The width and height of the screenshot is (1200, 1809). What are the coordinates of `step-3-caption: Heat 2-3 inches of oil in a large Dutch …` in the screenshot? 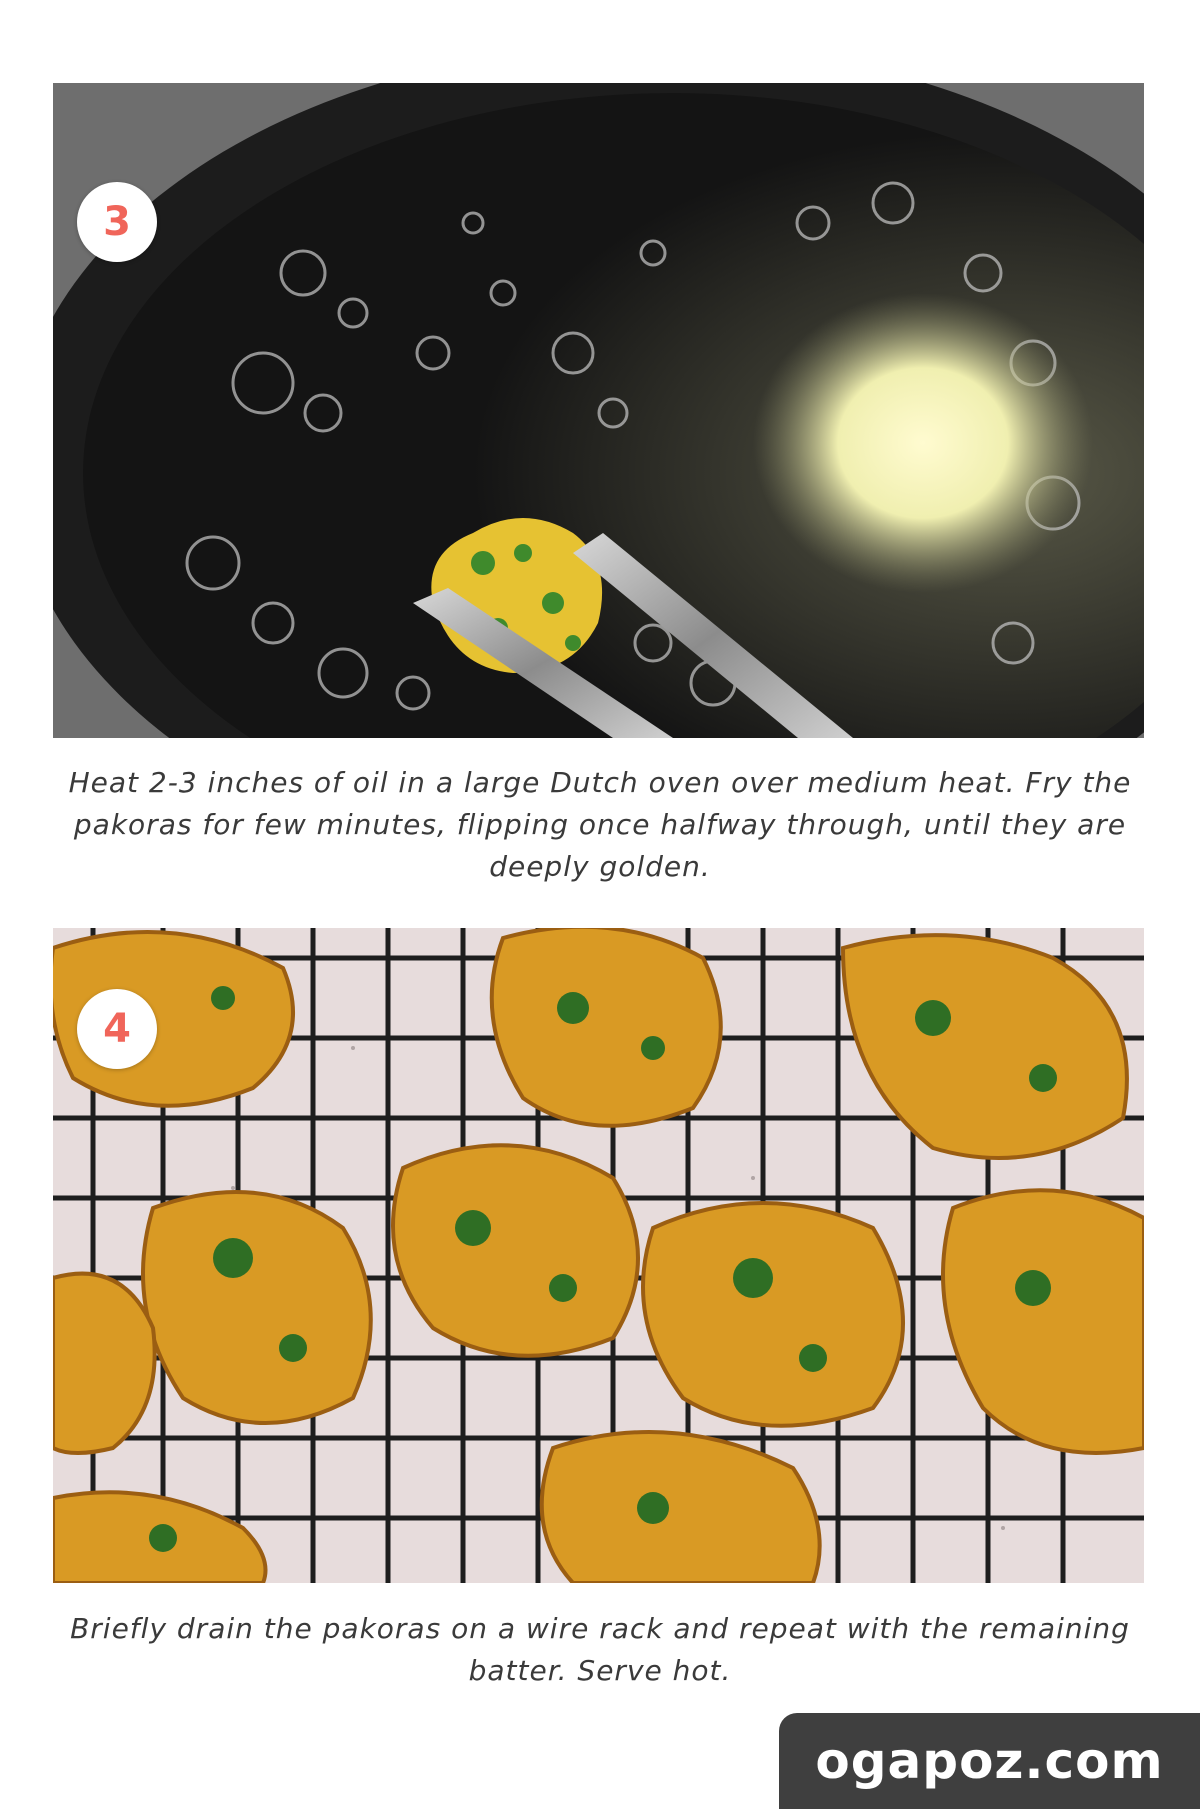 It's located at (600, 824).